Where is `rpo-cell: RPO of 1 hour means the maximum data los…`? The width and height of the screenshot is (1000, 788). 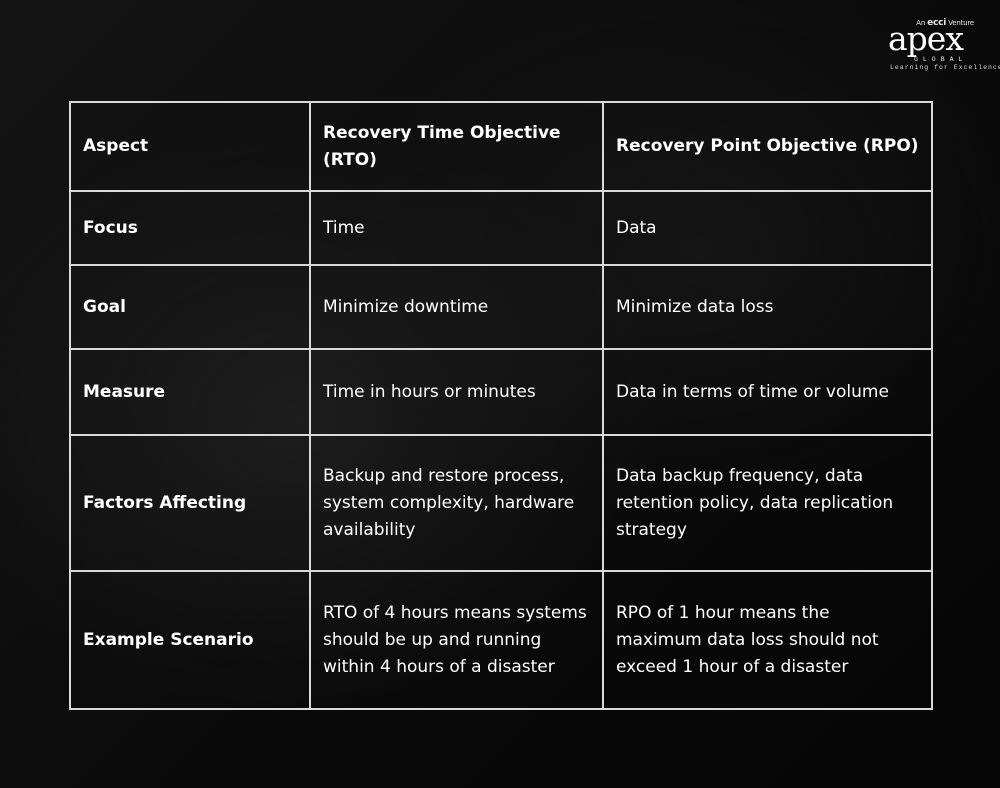
rpo-cell: RPO of 1 hour means the maximum data los… is located at coordinates (767, 640).